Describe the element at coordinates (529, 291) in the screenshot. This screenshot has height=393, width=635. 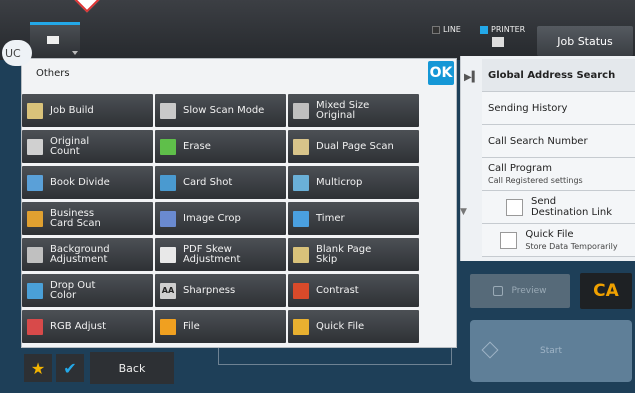
I see `preview-label: Preview` at that location.